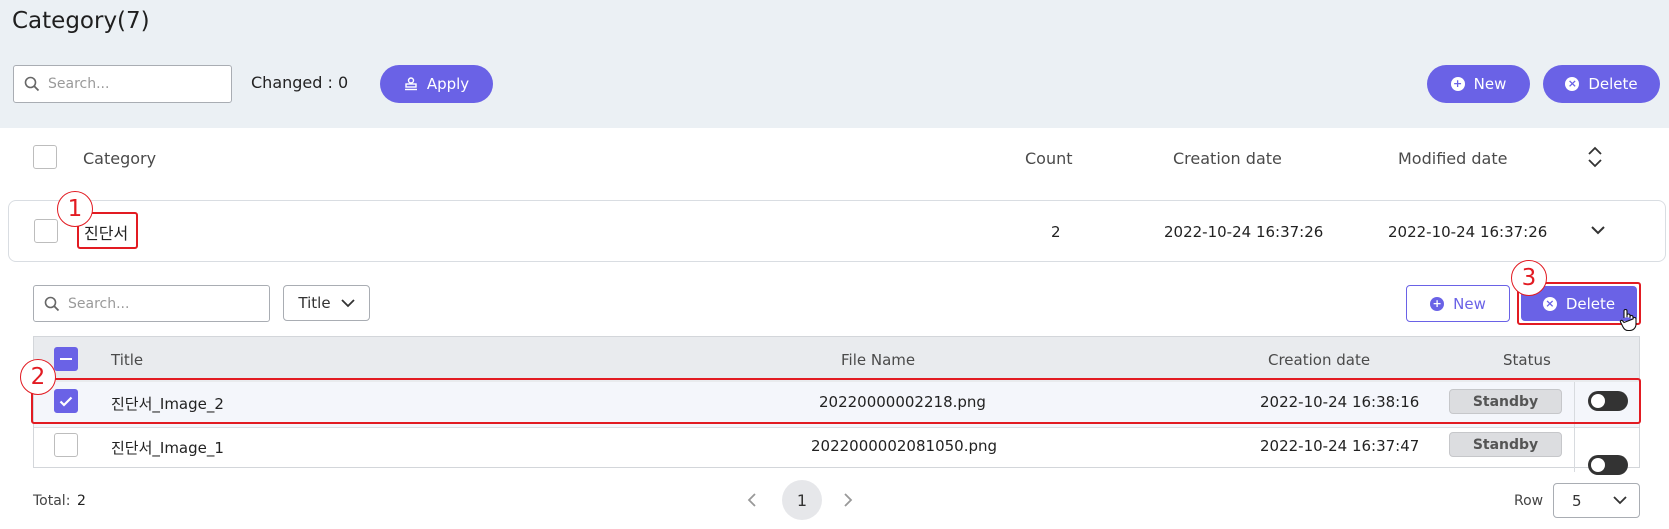 The width and height of the screenshot is (1669, 529). I want to click on new-image-button: + New, so click(1458, 303).